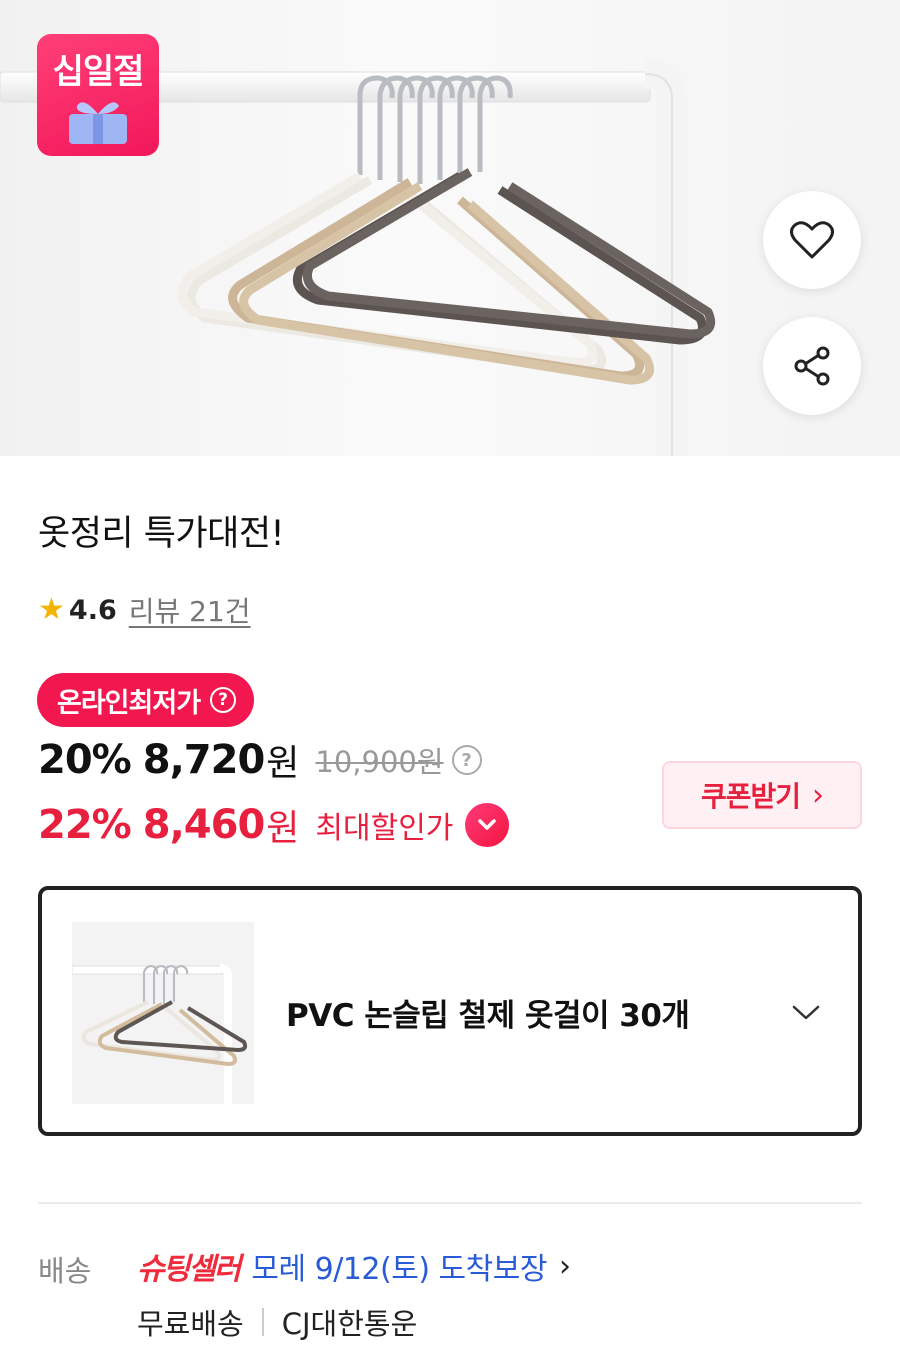 The width and height of the screenshot is (900, 1370). What do you see at coordinates (450, 1203) in the screenshot?
I see `section-divider` at bounding box center [450, 1203].